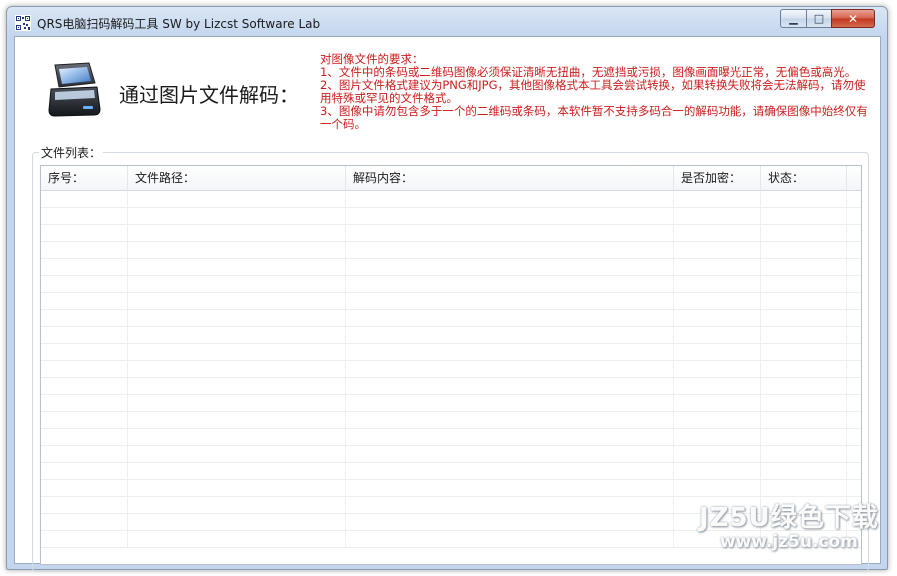 The height and width of the screenshot is (576, 897). I want to click on window-controls: ▁ □ ✕, so click(827, 18).